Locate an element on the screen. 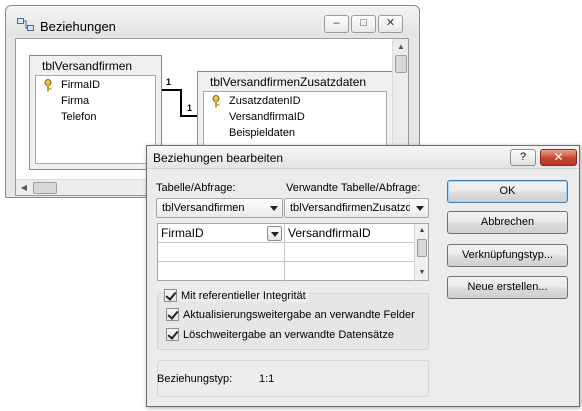 The image size is (582, 411). grid-scrollbar: ▲ ▼ is located at coordinates (421, 252).